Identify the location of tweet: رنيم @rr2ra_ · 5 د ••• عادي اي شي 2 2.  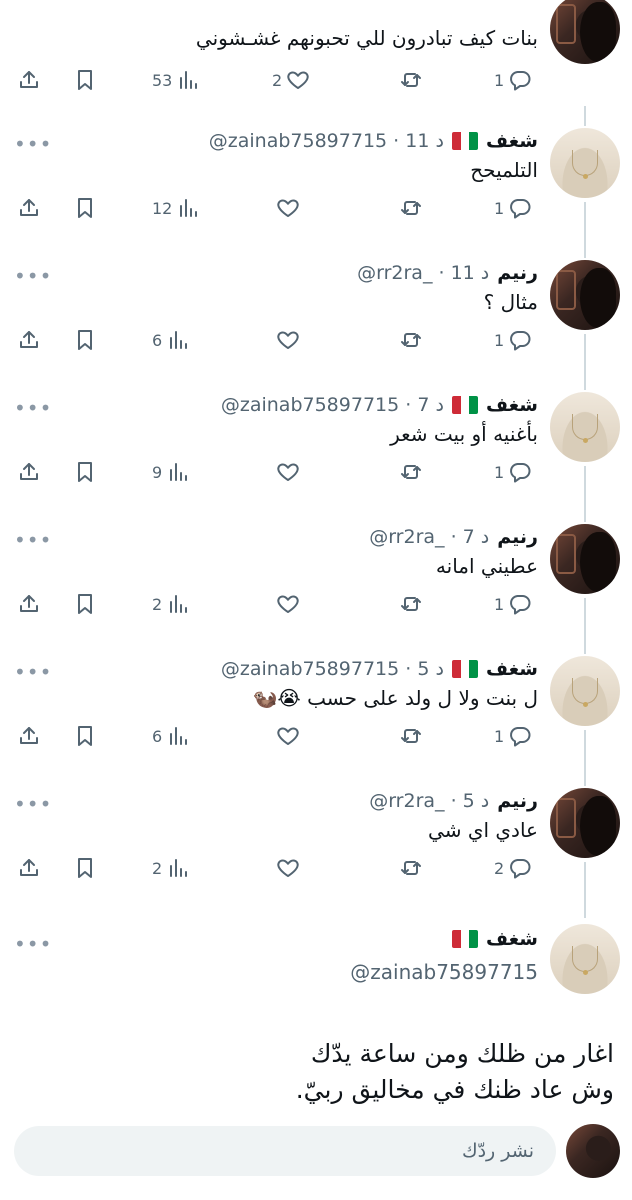
(316, 854).